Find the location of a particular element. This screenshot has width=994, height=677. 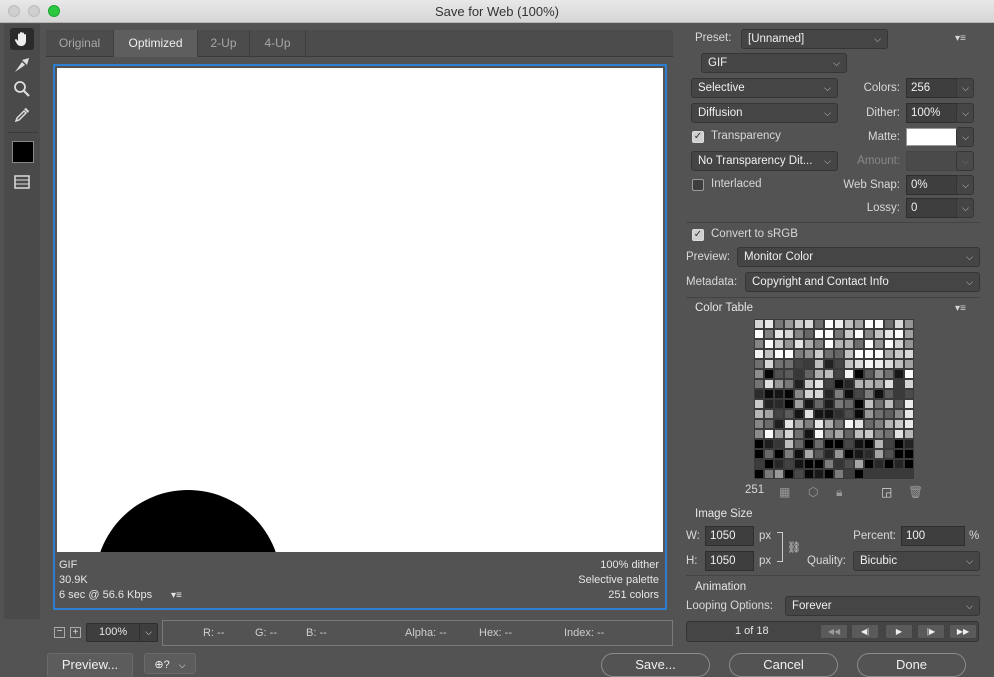

colors-dropdown: ⌵ is located at coordinates (965, 88).